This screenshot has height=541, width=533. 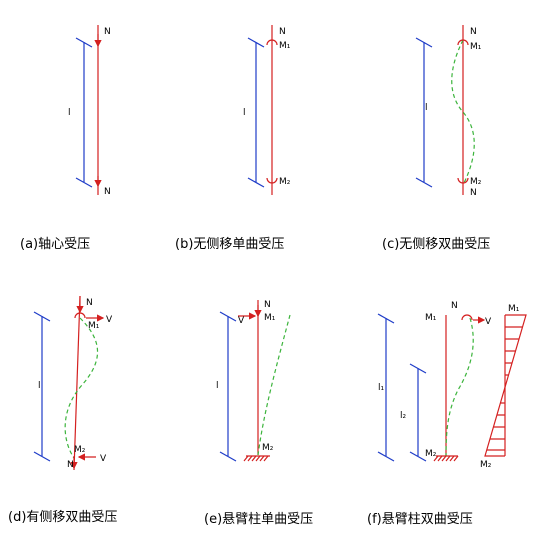 I want to click on caption-c: (c)无侧移双曲受压, so click(x=436, y=244).